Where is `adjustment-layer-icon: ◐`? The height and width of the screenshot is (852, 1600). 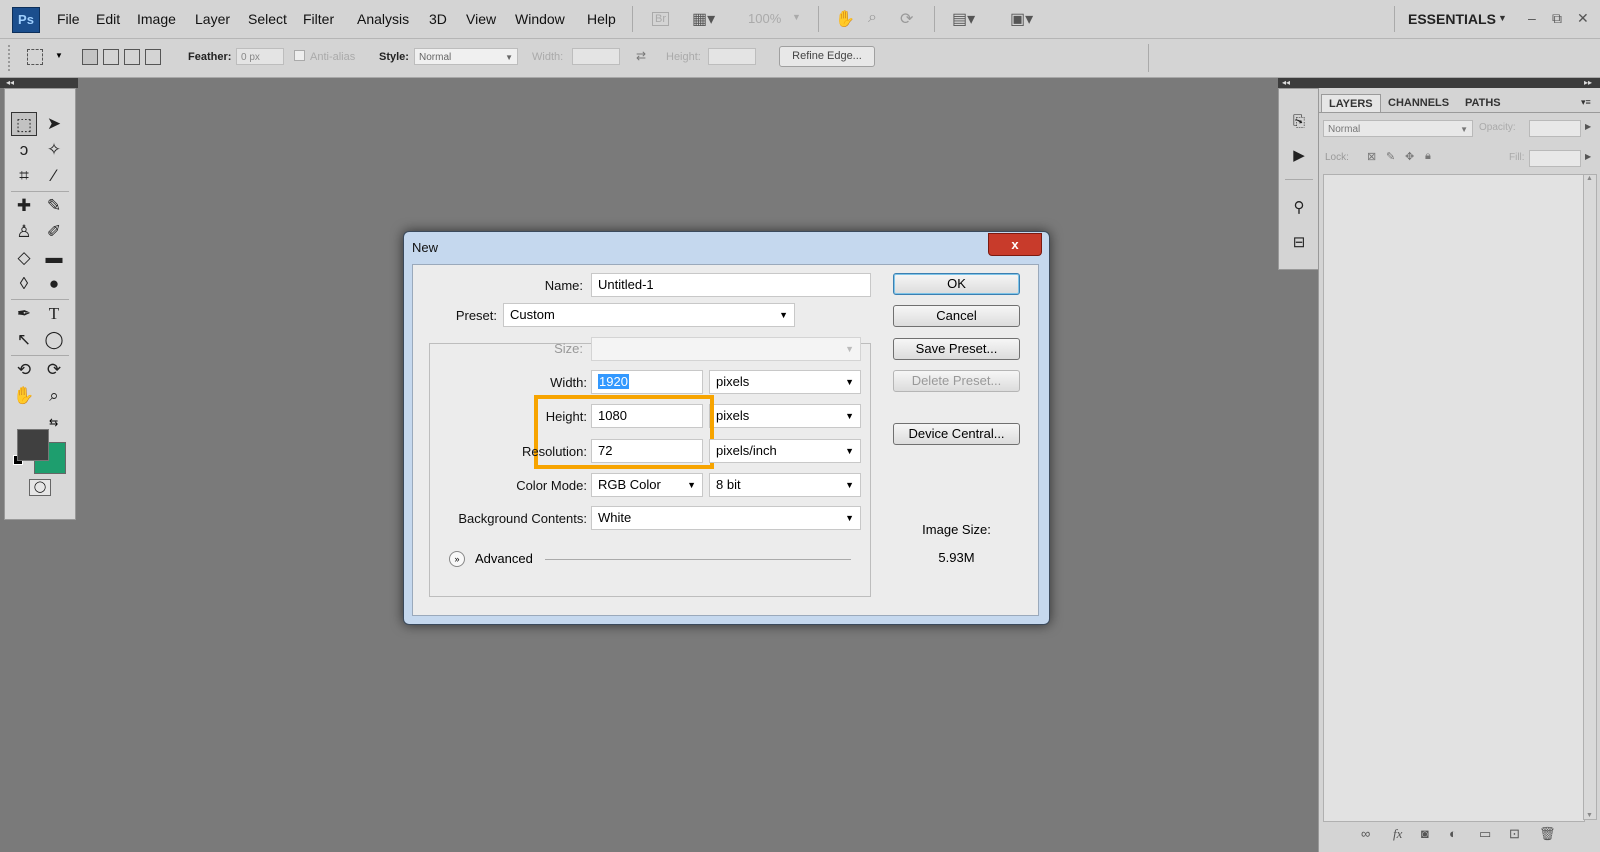
adjustment-layer-icon: ◐ is located at coordinates (1453, 833).